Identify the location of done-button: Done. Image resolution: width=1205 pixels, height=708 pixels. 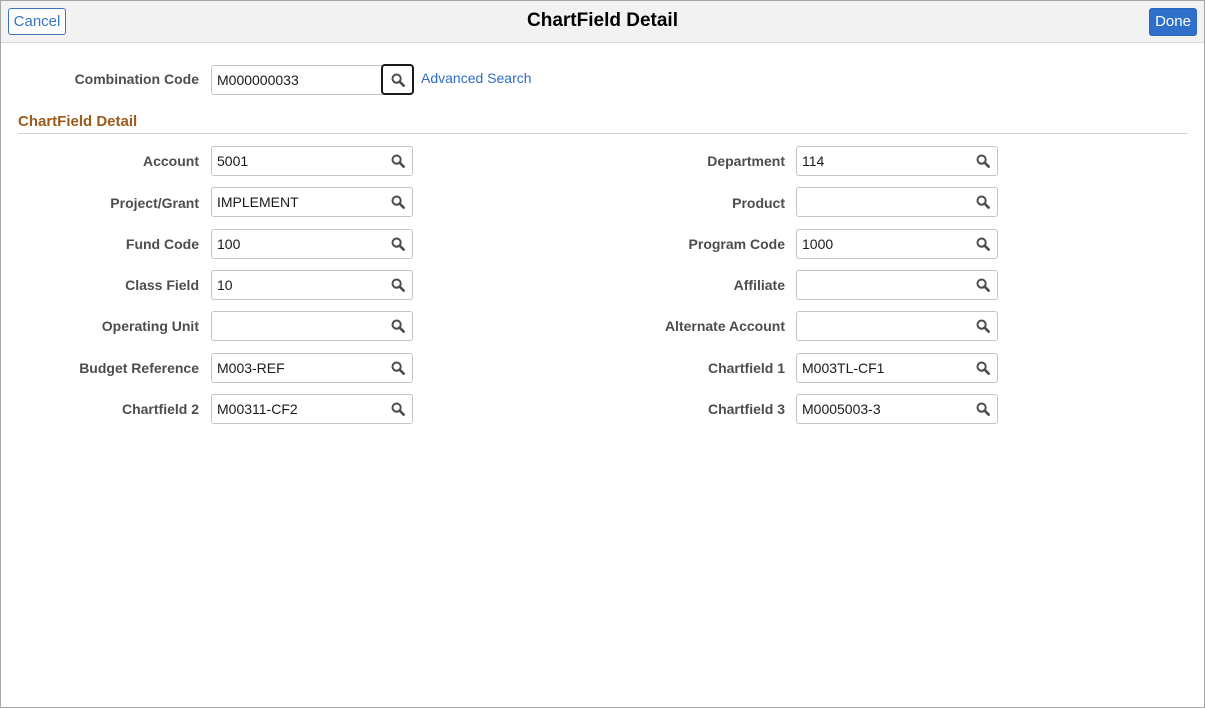
(1173, 22).